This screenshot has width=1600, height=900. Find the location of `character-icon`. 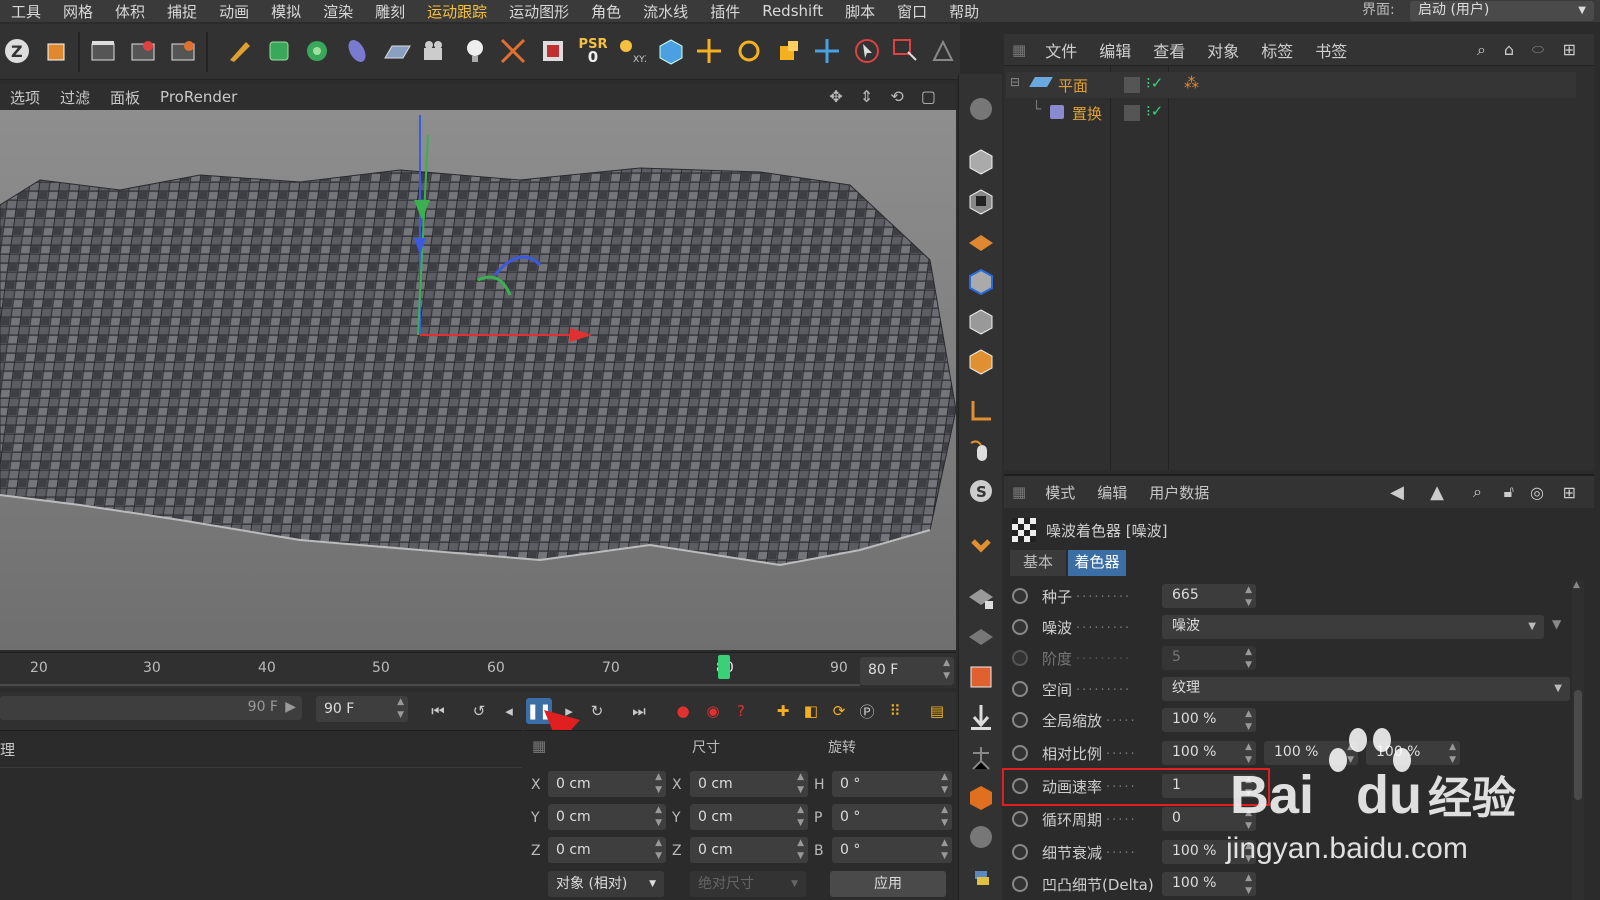

character-icon is located at coordinates (981, 757).